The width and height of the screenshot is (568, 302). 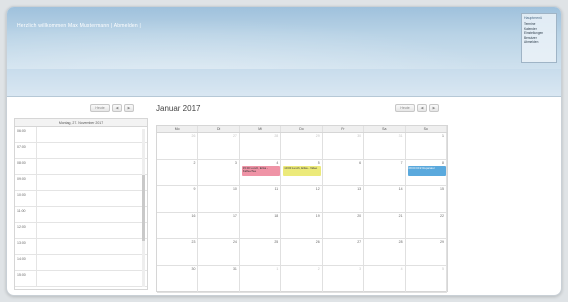 What do you see at coordinates (360, 162) in the screenshot?
I see `day-number: 6` at bounding box center [360, 162].